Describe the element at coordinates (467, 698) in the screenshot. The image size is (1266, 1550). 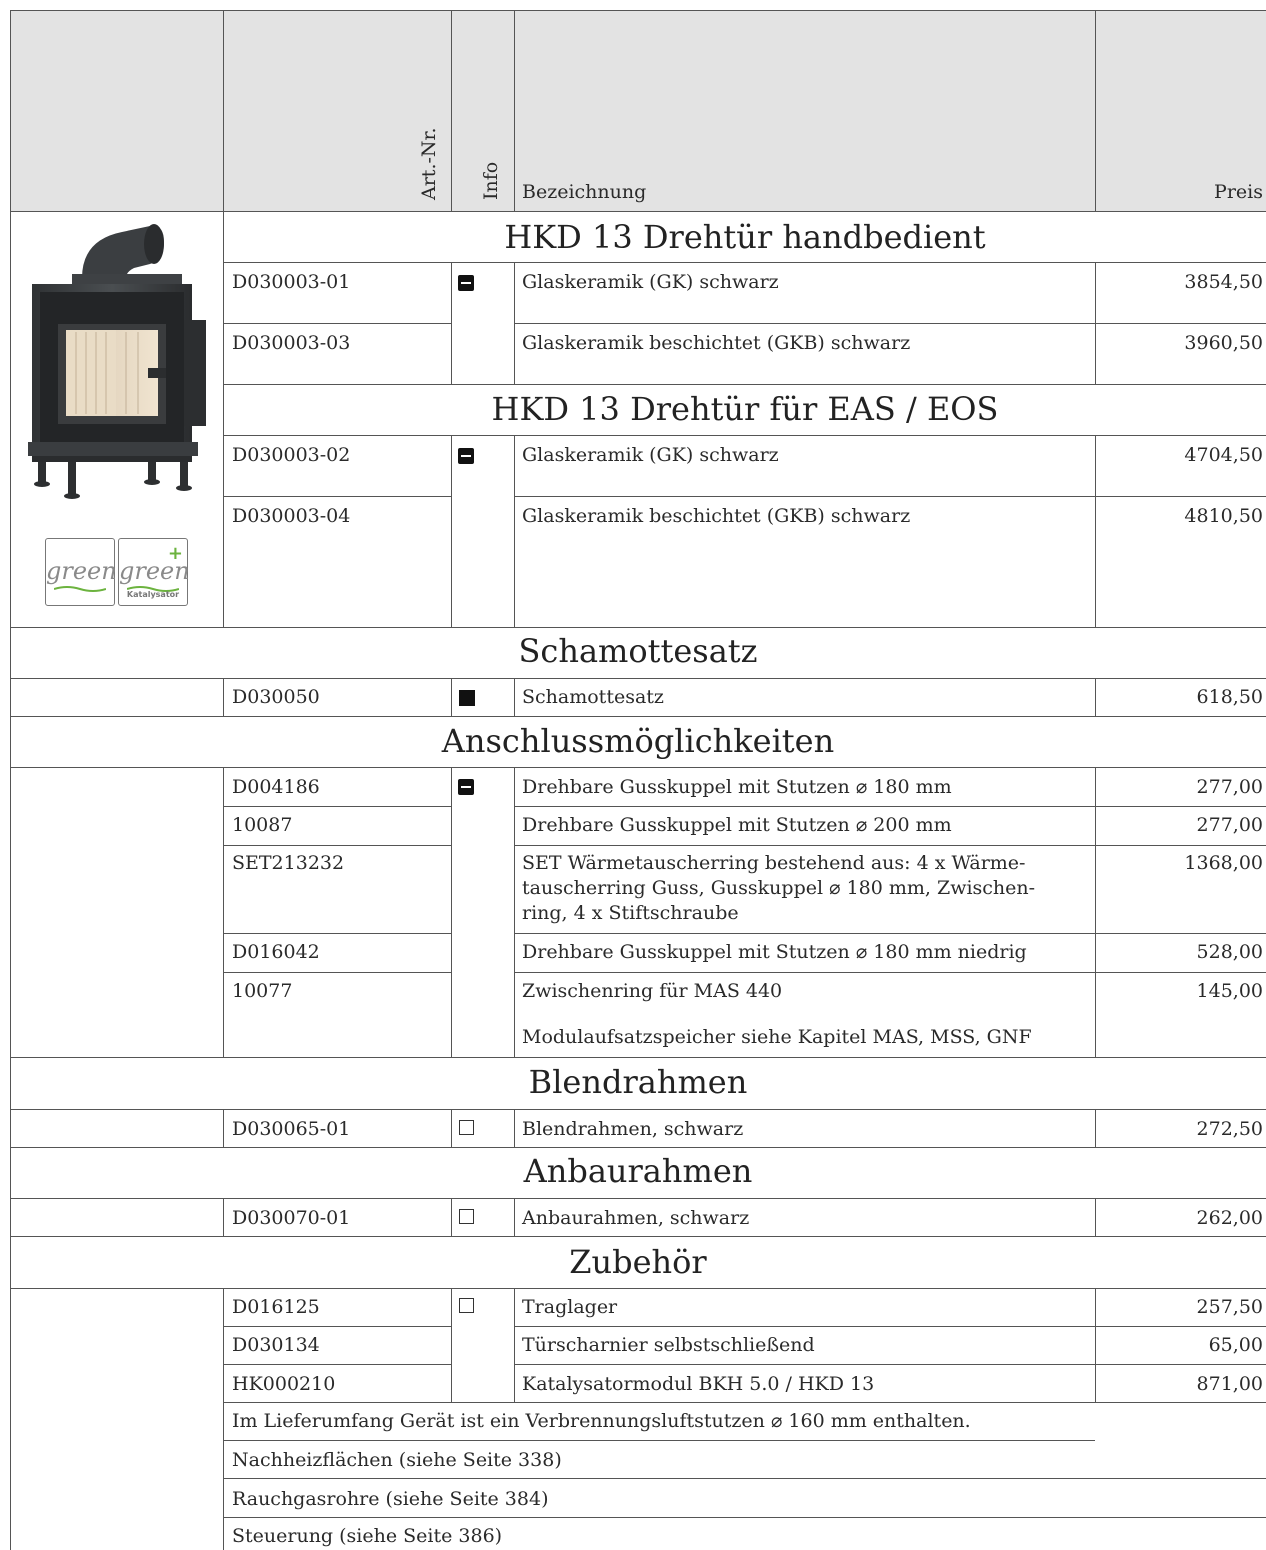
I see `info-square-icon` at that location.